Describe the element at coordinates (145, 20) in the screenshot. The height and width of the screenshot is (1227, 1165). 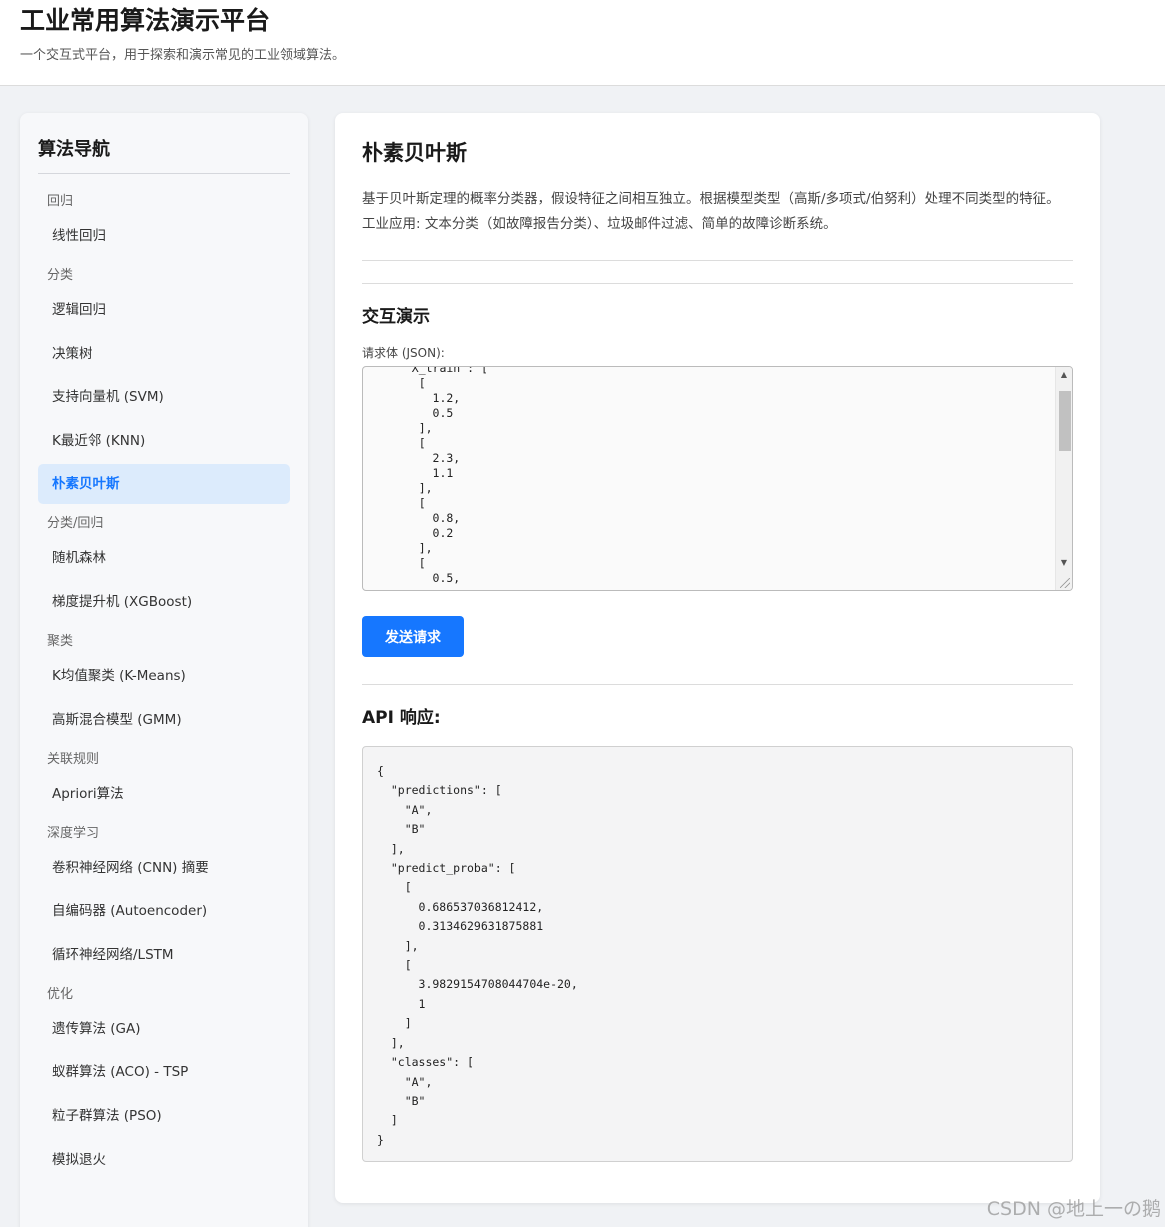
I see `page-title: 工业常用算法演示平台` at that location.